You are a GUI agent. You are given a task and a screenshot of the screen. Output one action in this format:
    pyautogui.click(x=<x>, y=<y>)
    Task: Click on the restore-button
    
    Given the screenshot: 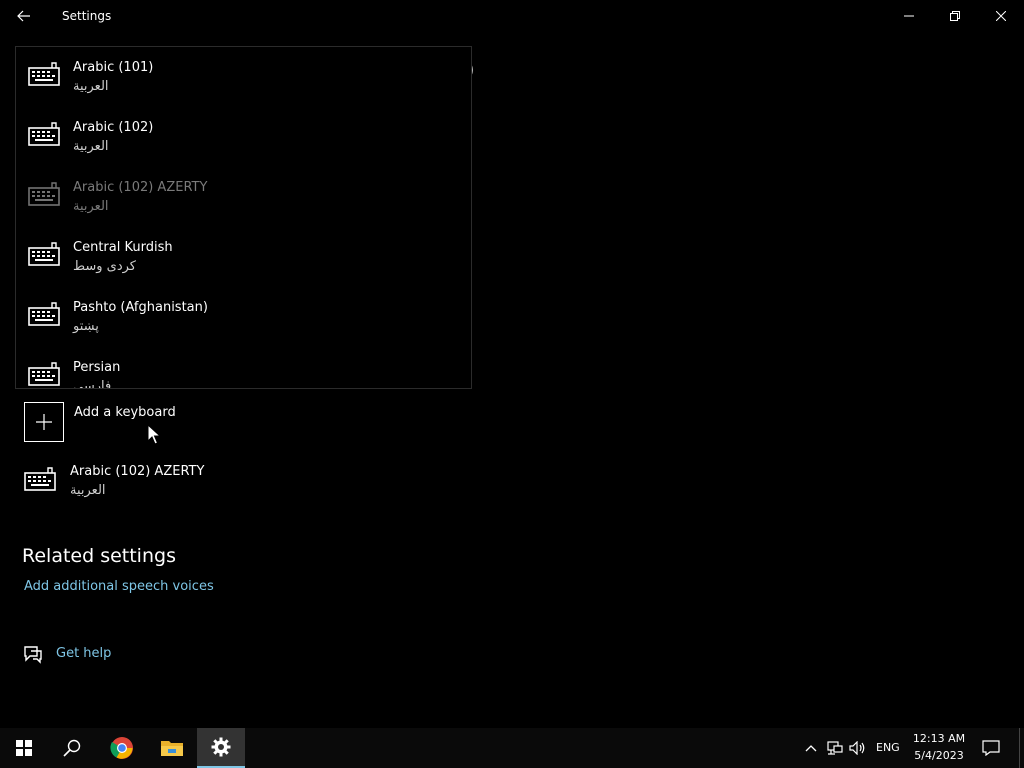 What is the action you would take?
    pyautogui.click(x=955, y=16)
    